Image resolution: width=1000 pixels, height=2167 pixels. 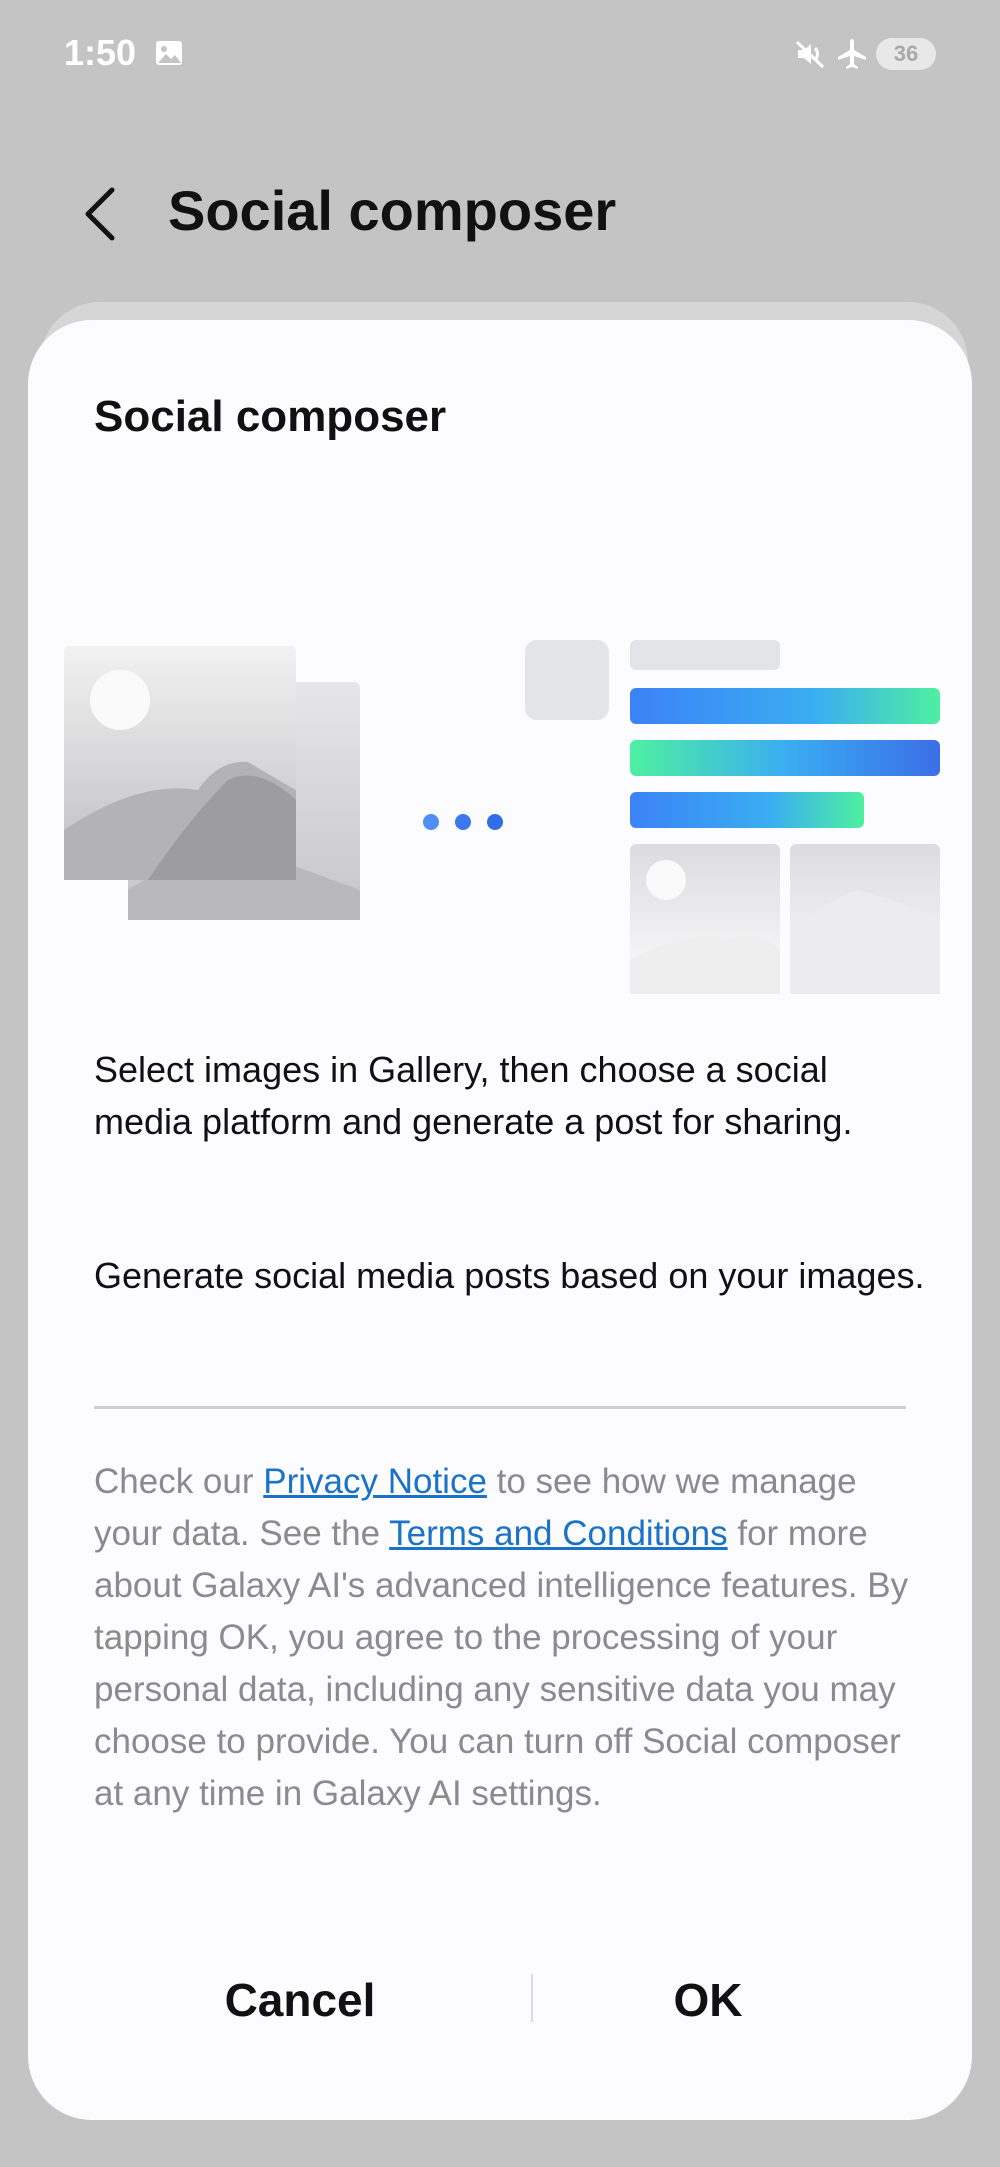 I want to click on status-time: 1:50, so click(x=100, y=52).